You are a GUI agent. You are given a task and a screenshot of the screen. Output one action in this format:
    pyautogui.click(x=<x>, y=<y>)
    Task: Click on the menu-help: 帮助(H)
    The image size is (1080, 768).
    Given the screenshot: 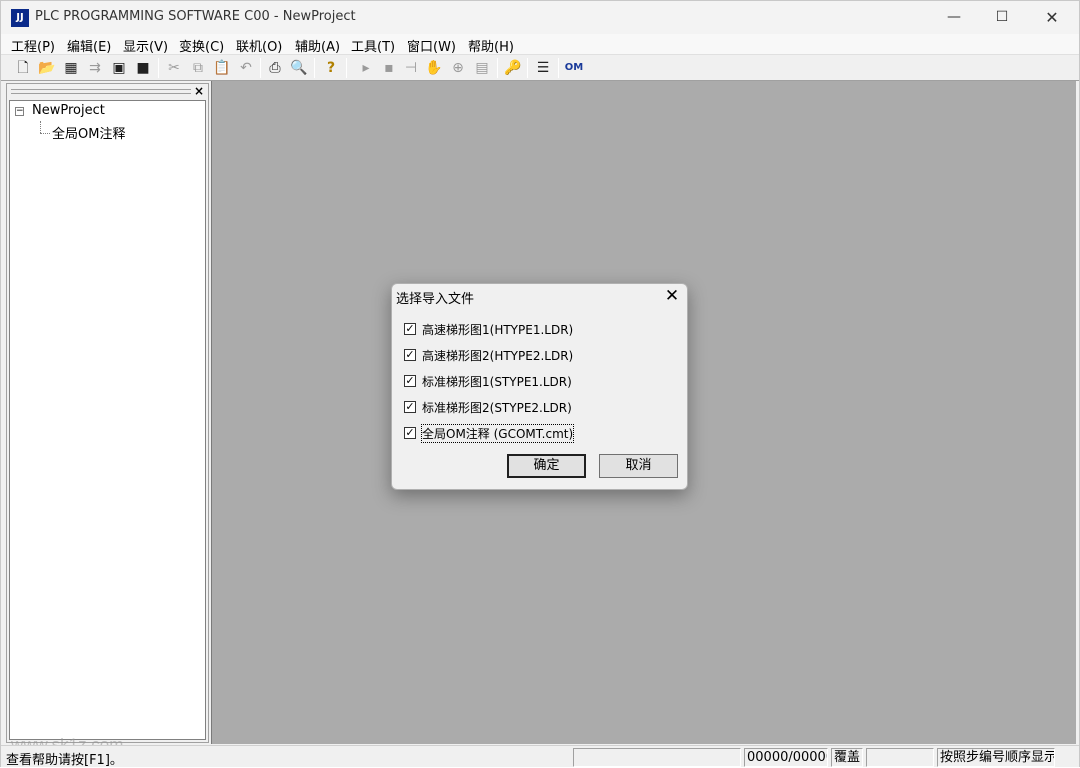 What is the action you would take?
    pyautogui.click(x=491, y=45)
    